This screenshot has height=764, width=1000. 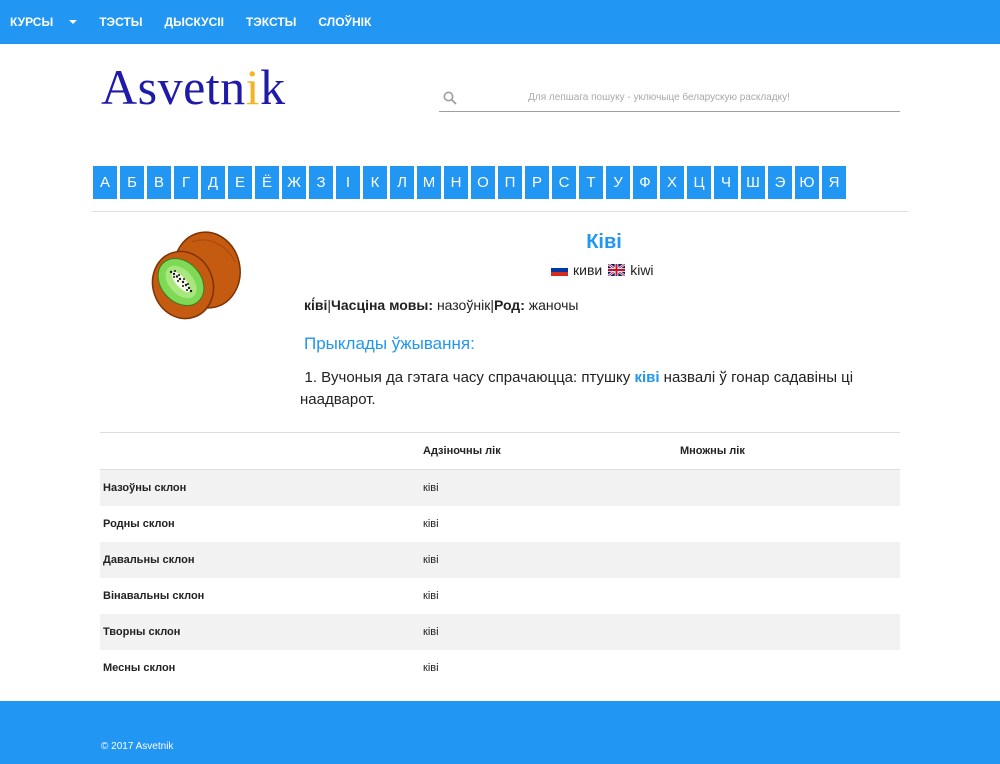 What do you see at coordinates (159, 182) in the screenshot?
I see `alphabet-letter: В` at bounding box center [159, 182].